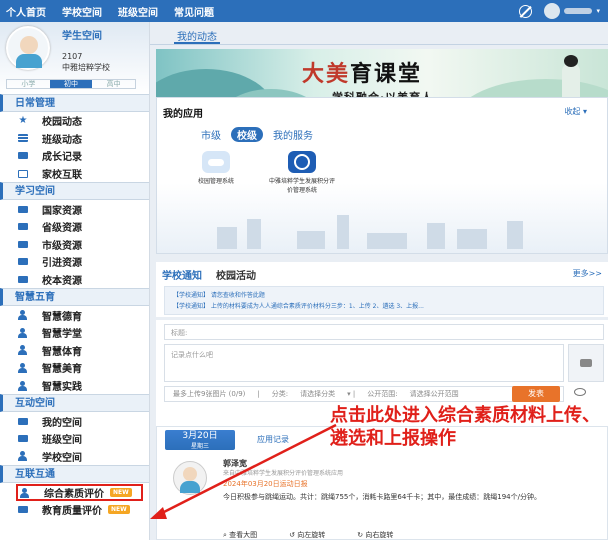 The height and width of the screenshot is (540, 608). I want to click on tab-city: 市级, so click(211, 134).